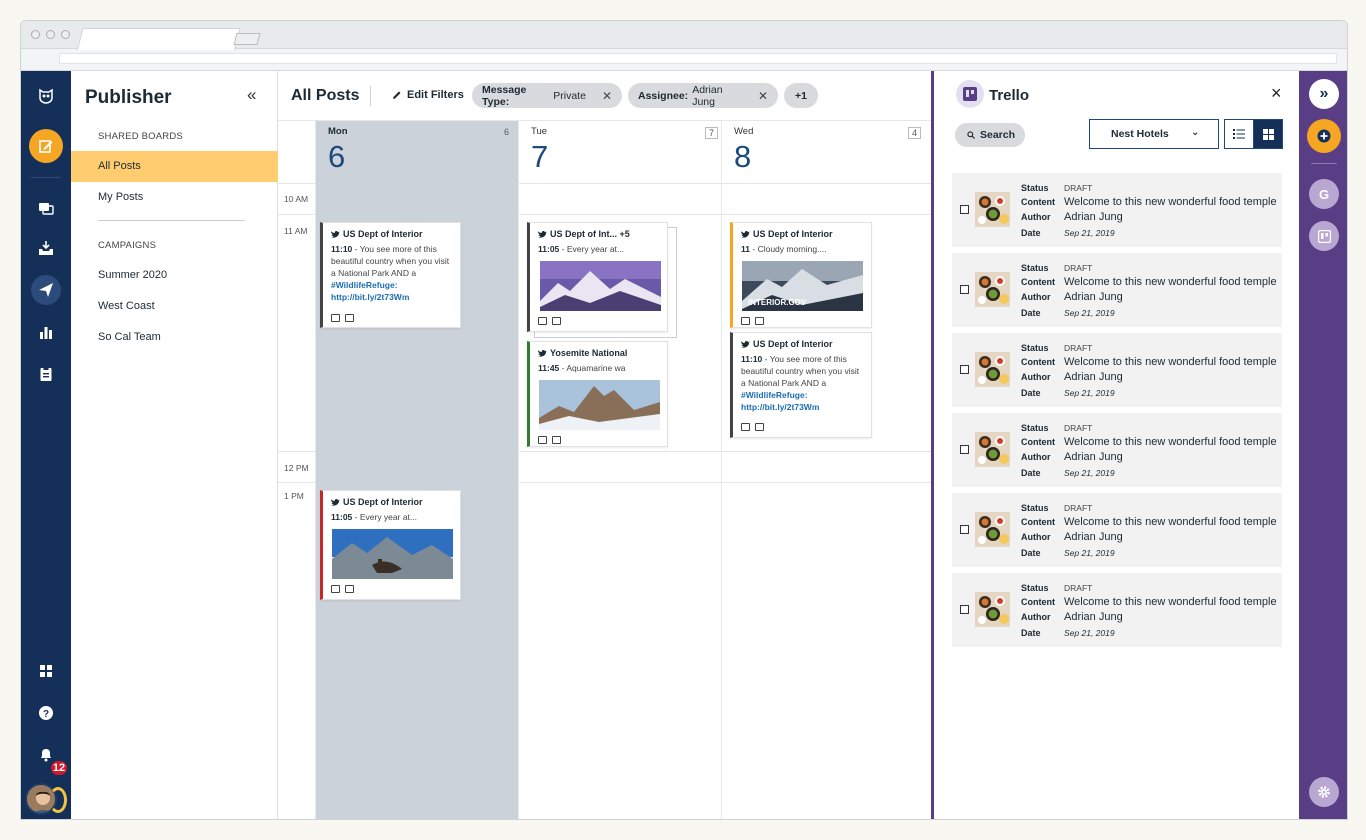 This screenshot has width=1366, height=840. What do you see at coordinates (1324, 194) in the screenshot?
I see `google-app-button: G` at bounding box center [1324, 194].